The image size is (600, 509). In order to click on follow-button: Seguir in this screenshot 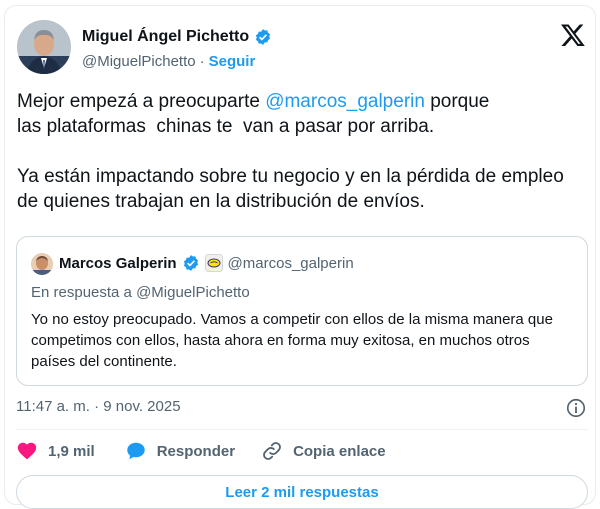, I will do `click(232, 61)`.